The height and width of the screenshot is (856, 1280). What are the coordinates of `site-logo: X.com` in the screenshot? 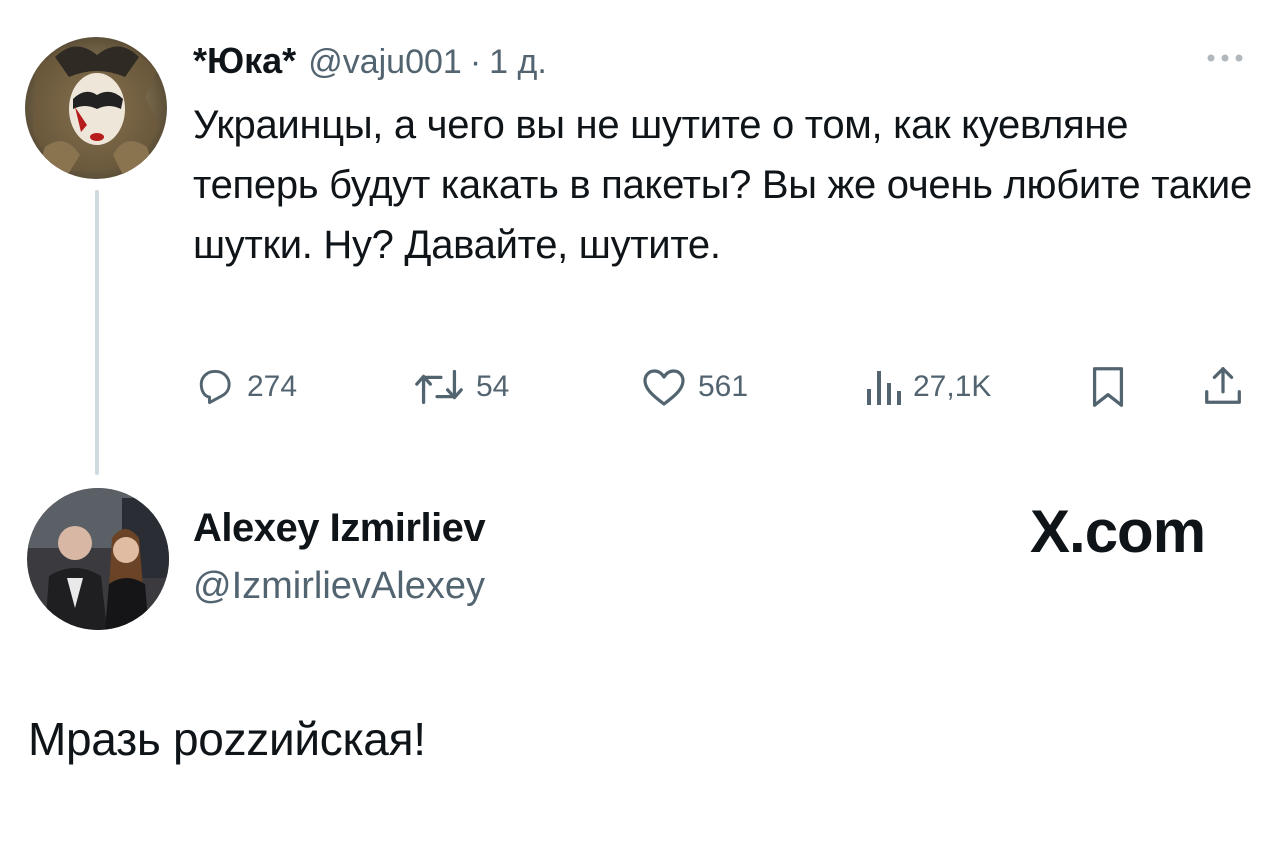 It's located at (1118, 531).